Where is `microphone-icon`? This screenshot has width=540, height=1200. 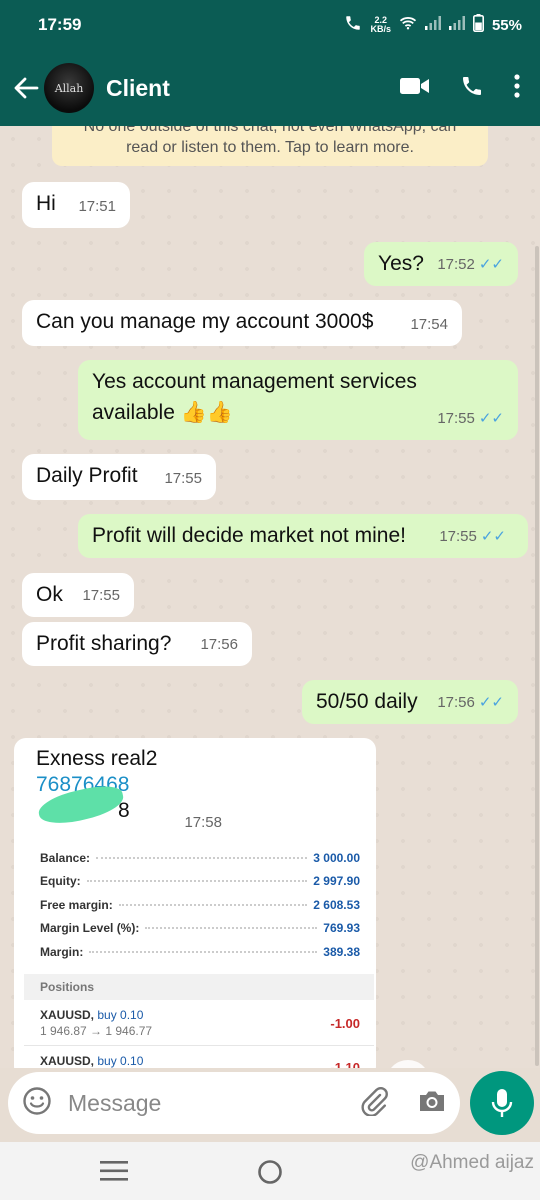 microphone-icon is located at coordinates (502, 1103).